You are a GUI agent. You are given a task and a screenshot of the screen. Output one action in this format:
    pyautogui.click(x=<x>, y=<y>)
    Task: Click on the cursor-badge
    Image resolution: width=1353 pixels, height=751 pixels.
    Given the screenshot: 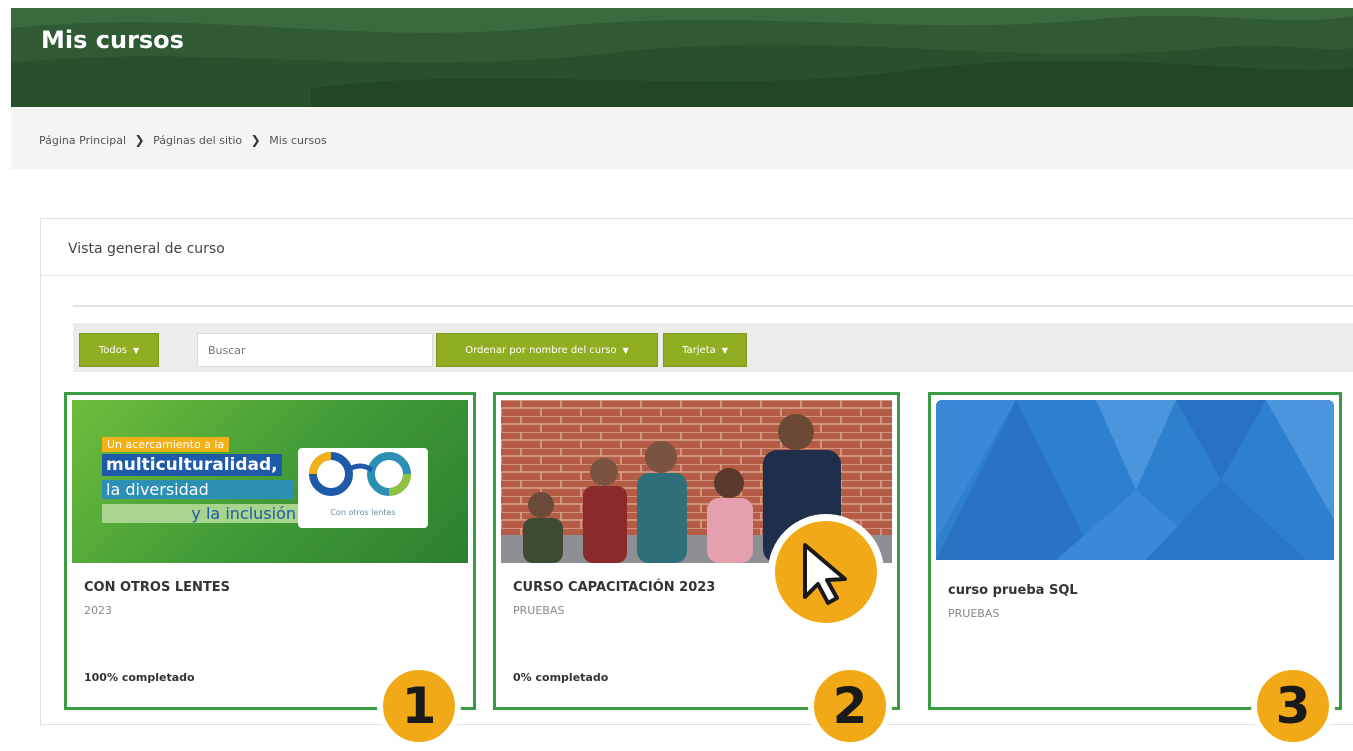 What is the action you would take?
    pyautogui.click(x=826, y=572)
    